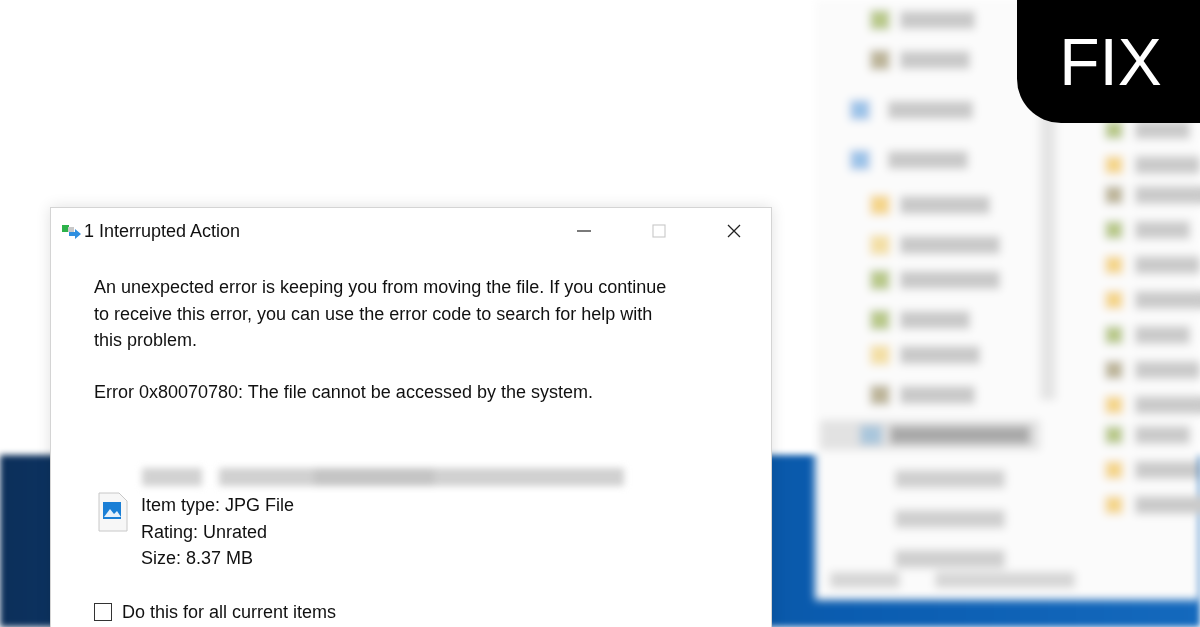 The height and width of the screenshot is (627, 1200). What do you see at coordinates (218, 505) in the screenshot?
I see `item-detail: Item type: JPG File` at bounding box center [218, 505].